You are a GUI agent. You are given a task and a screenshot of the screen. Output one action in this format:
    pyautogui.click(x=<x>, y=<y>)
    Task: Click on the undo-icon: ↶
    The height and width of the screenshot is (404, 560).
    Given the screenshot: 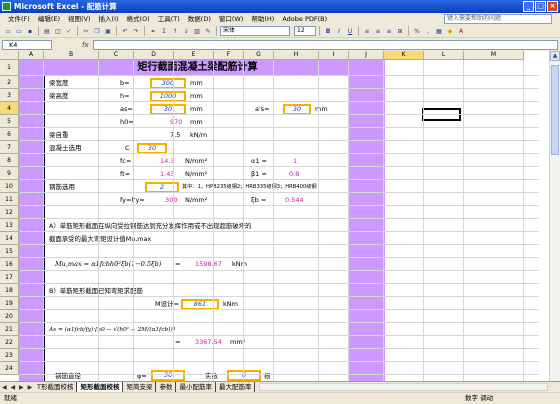 What is the action you would take?
    pyautogui.click(x=125, y=31)
    